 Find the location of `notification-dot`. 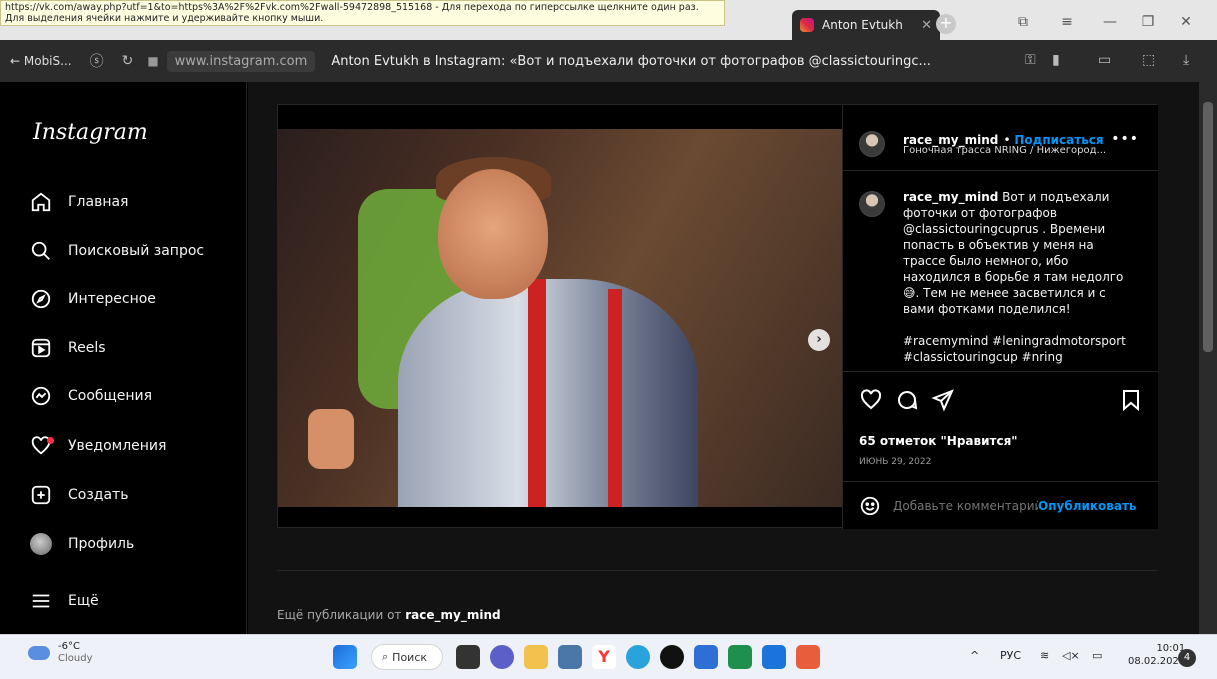

notification-dot is located at coordinates (50, 440).